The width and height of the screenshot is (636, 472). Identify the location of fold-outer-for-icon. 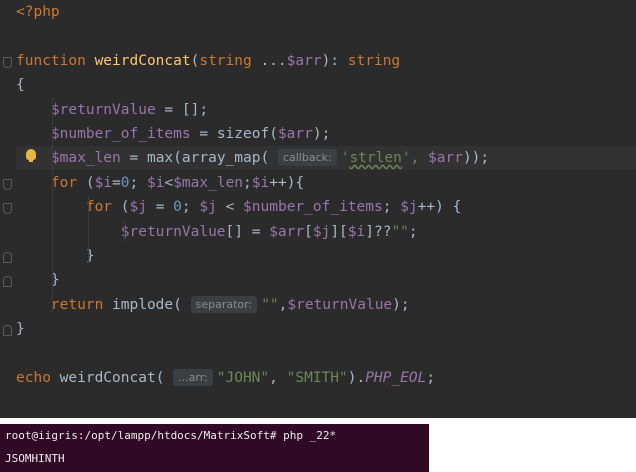
(7, 184).